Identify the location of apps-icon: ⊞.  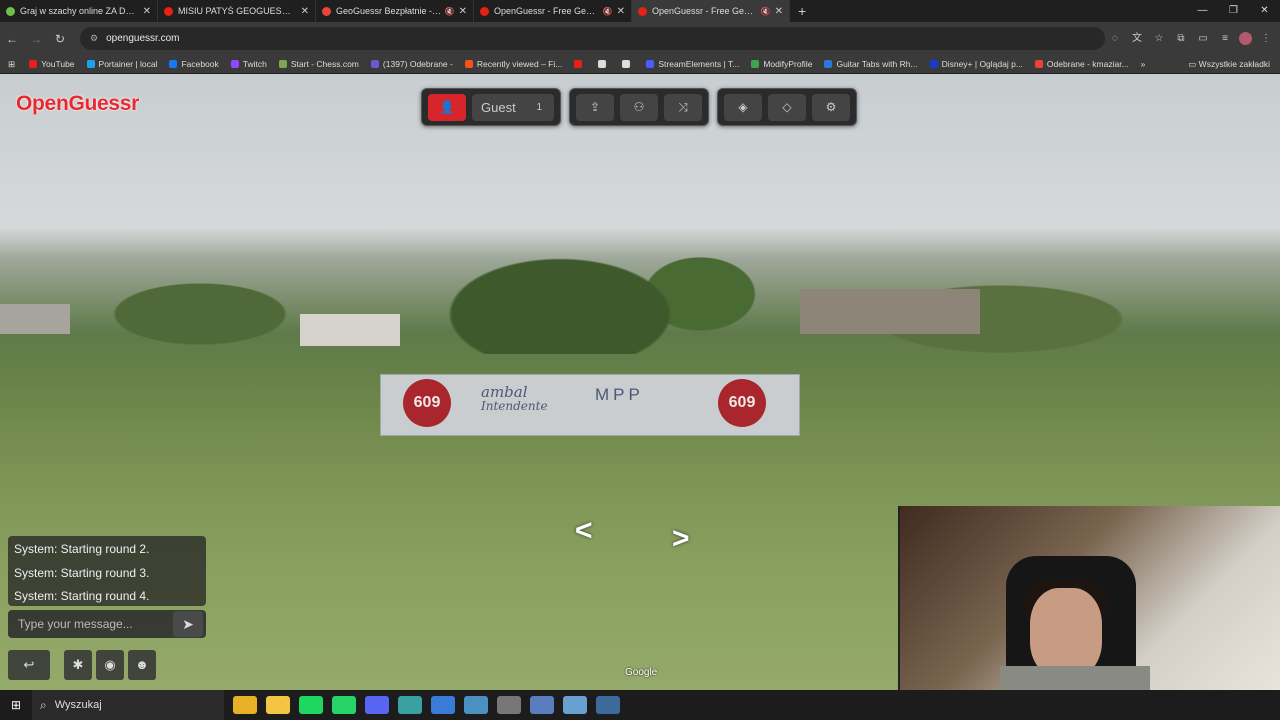
(11, 64).